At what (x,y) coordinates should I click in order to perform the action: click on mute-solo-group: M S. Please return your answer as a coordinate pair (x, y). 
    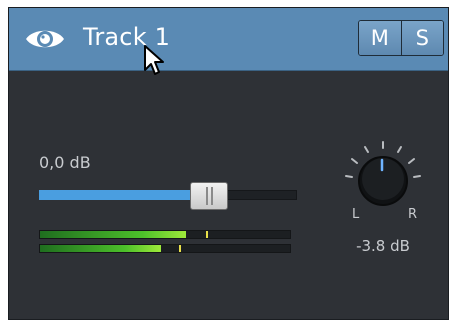
    Looking at the image, I should click on (401, 38).